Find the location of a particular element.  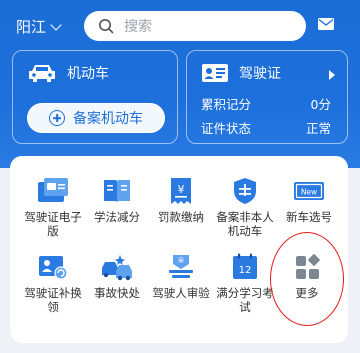

id-card-icon is located at coordinates (215, 73).